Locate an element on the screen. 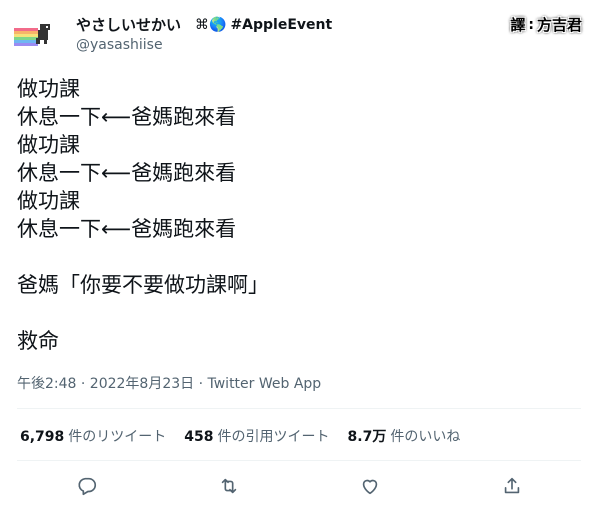 The width and height of the screenshot is (598, 509). engagement-stats: 6,798 件のリツイート 458 件の引用ツイート 8.7万 件のいいね is located at coordinates (249, 436).